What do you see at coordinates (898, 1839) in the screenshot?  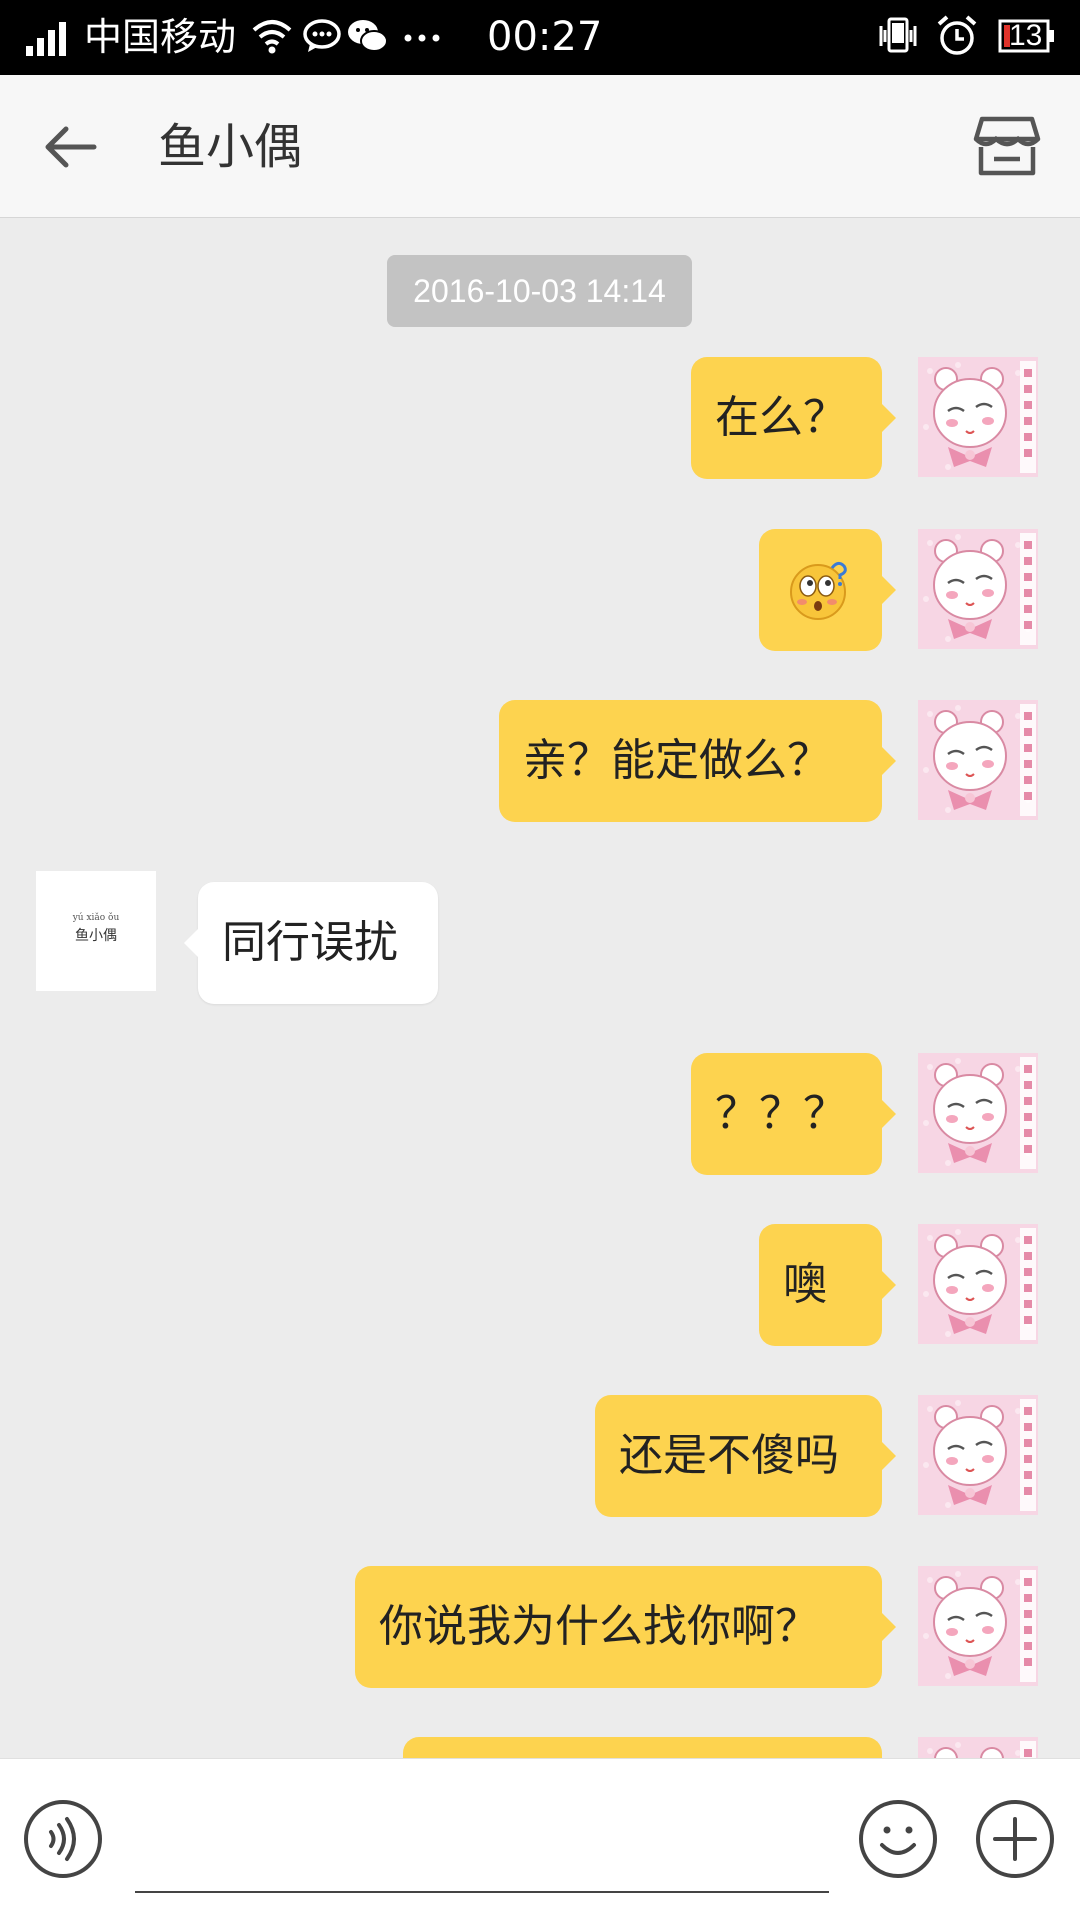 I see `smiley-icon` at bounding box center [898, 1839].